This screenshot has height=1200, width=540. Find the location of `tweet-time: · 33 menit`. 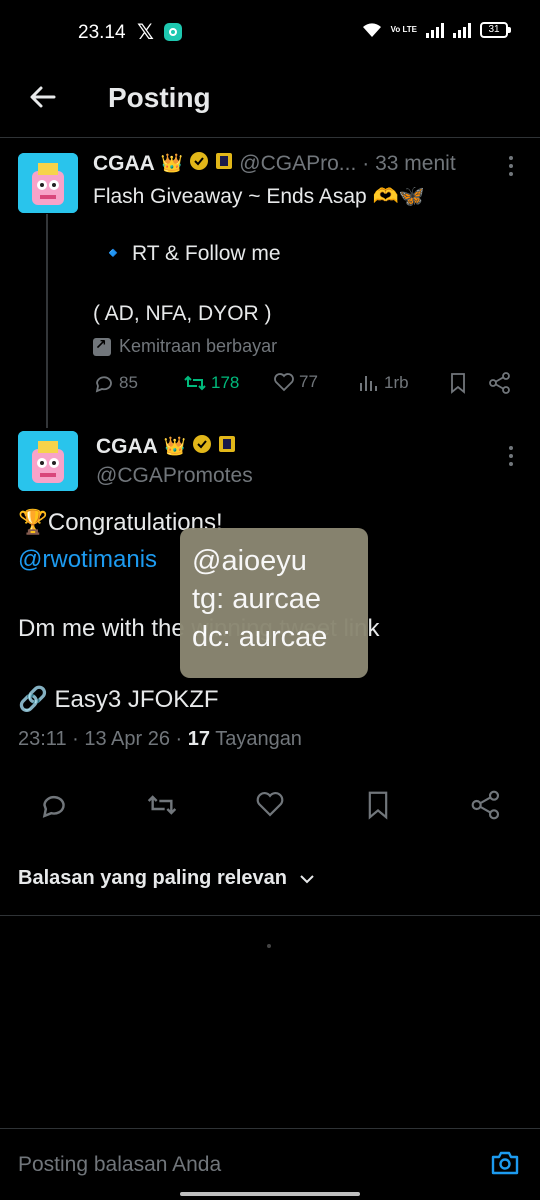

tweet-time: · 33 menit is located at coordinates (409, 163).